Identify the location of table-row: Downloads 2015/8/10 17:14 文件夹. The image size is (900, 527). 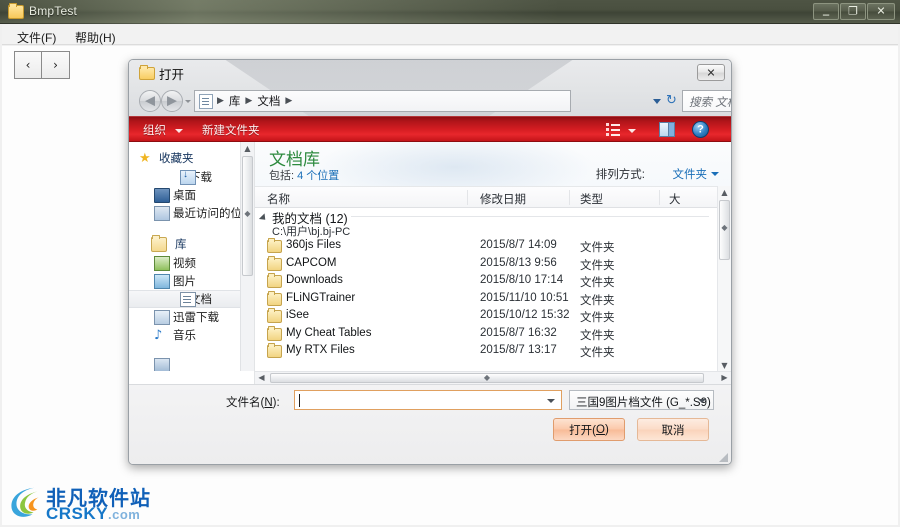
(486, 282).